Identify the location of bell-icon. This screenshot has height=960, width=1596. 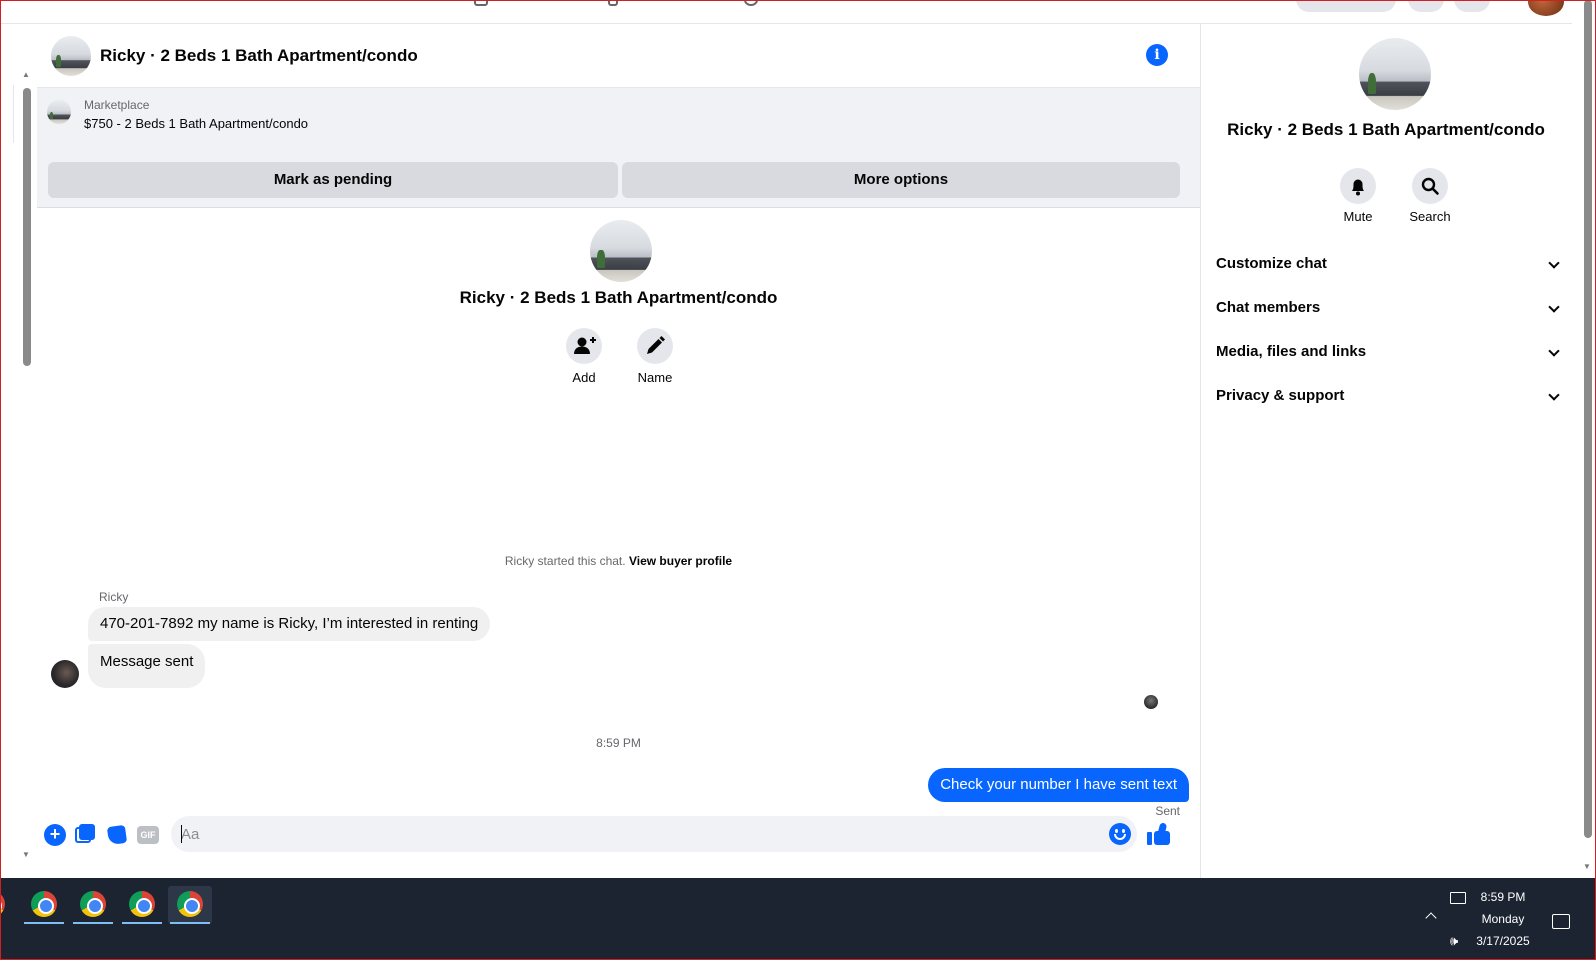
(1358, 186).